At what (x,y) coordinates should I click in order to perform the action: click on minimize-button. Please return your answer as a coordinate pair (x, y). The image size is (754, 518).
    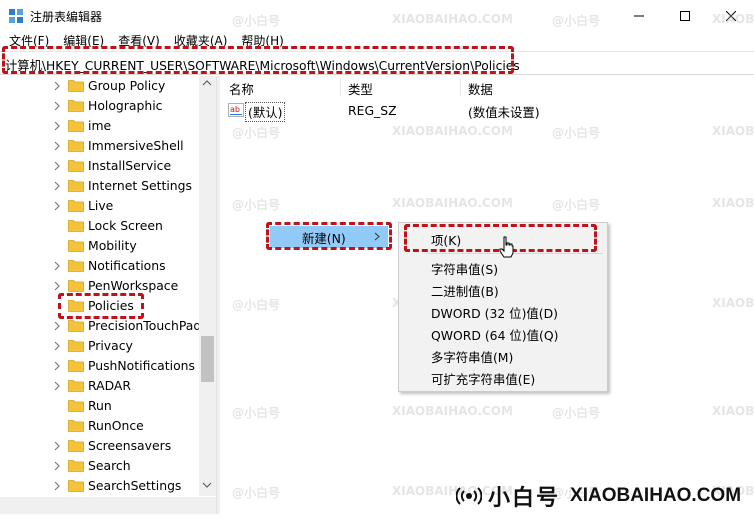
    Looking at the image, I should click on (639, 16).